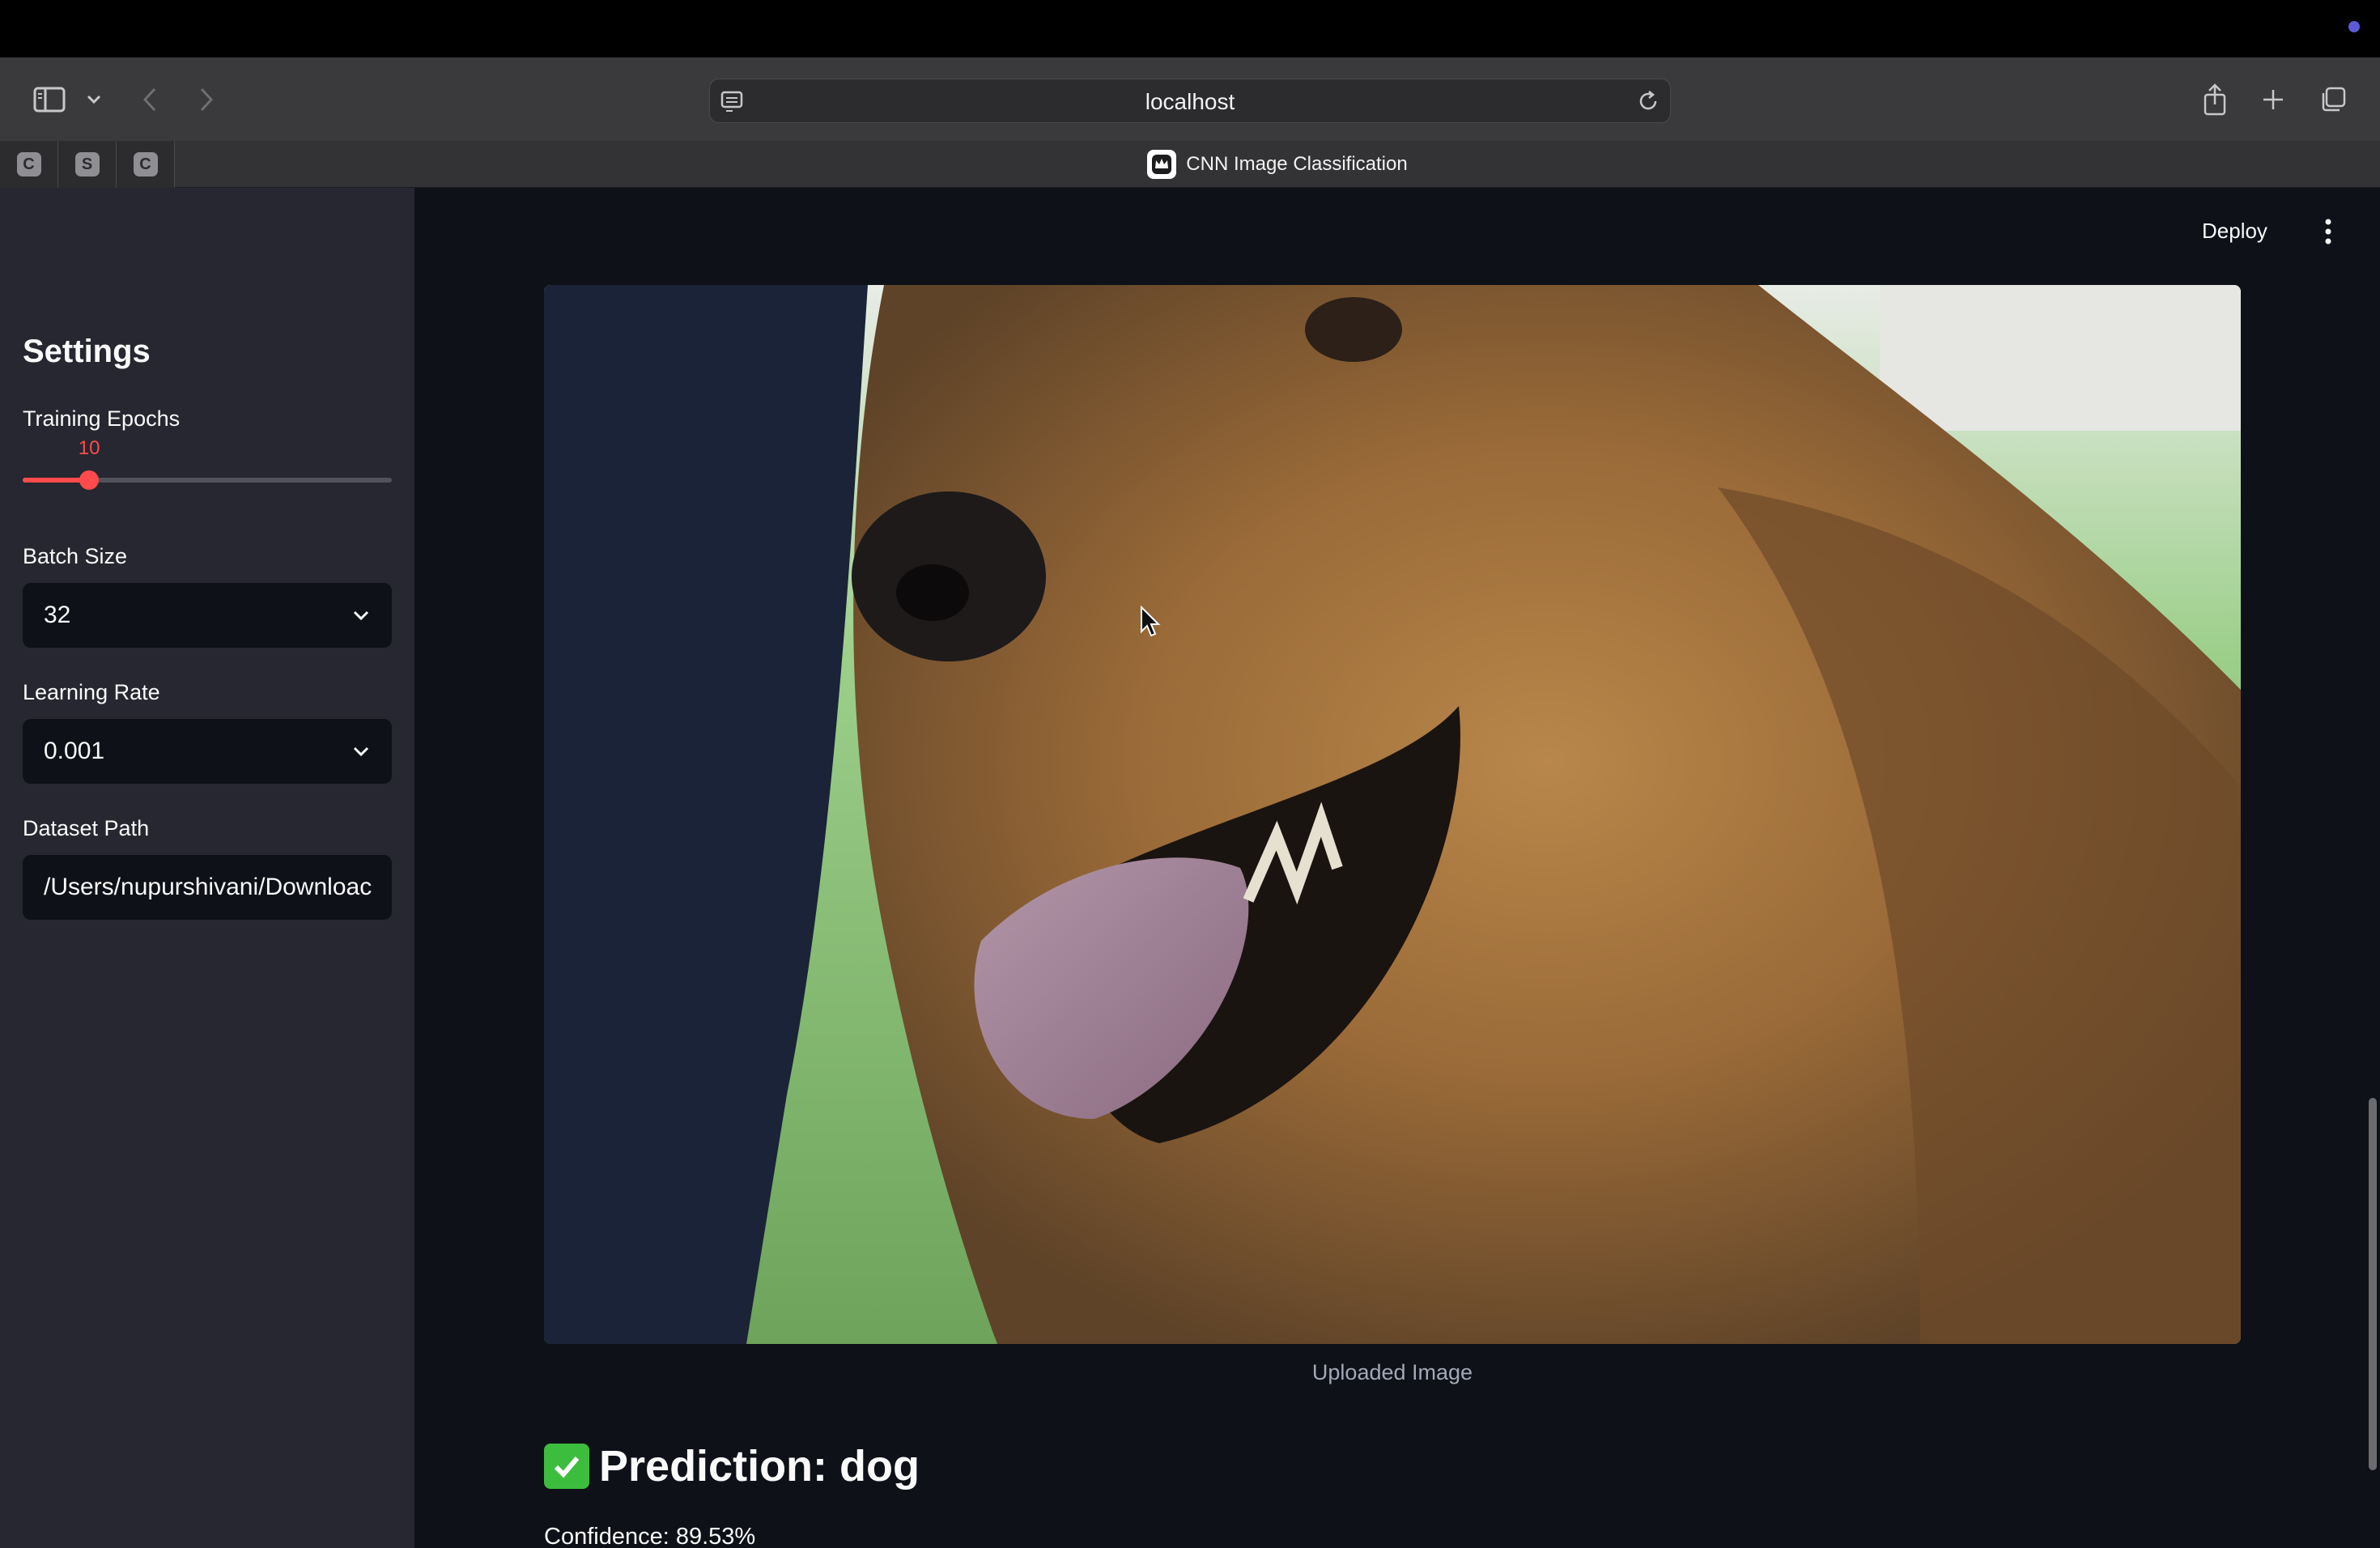 This screenshot has width=2380, height=1548. Describe the element at coordinates (2354, 27) in the screenshot. I see `status-dot-icon` at that location.